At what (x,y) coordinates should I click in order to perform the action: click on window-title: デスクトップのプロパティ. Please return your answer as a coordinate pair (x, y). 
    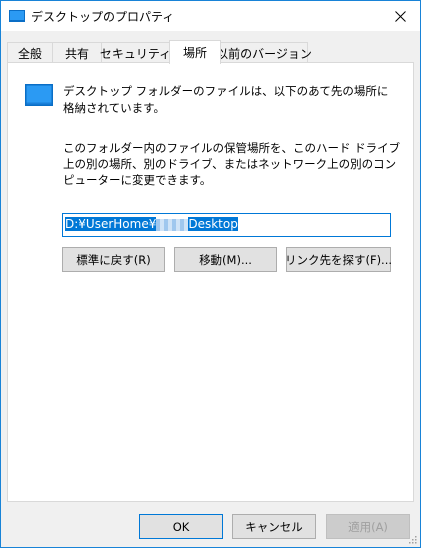
    Looking at the image, I should click on (103, 17).